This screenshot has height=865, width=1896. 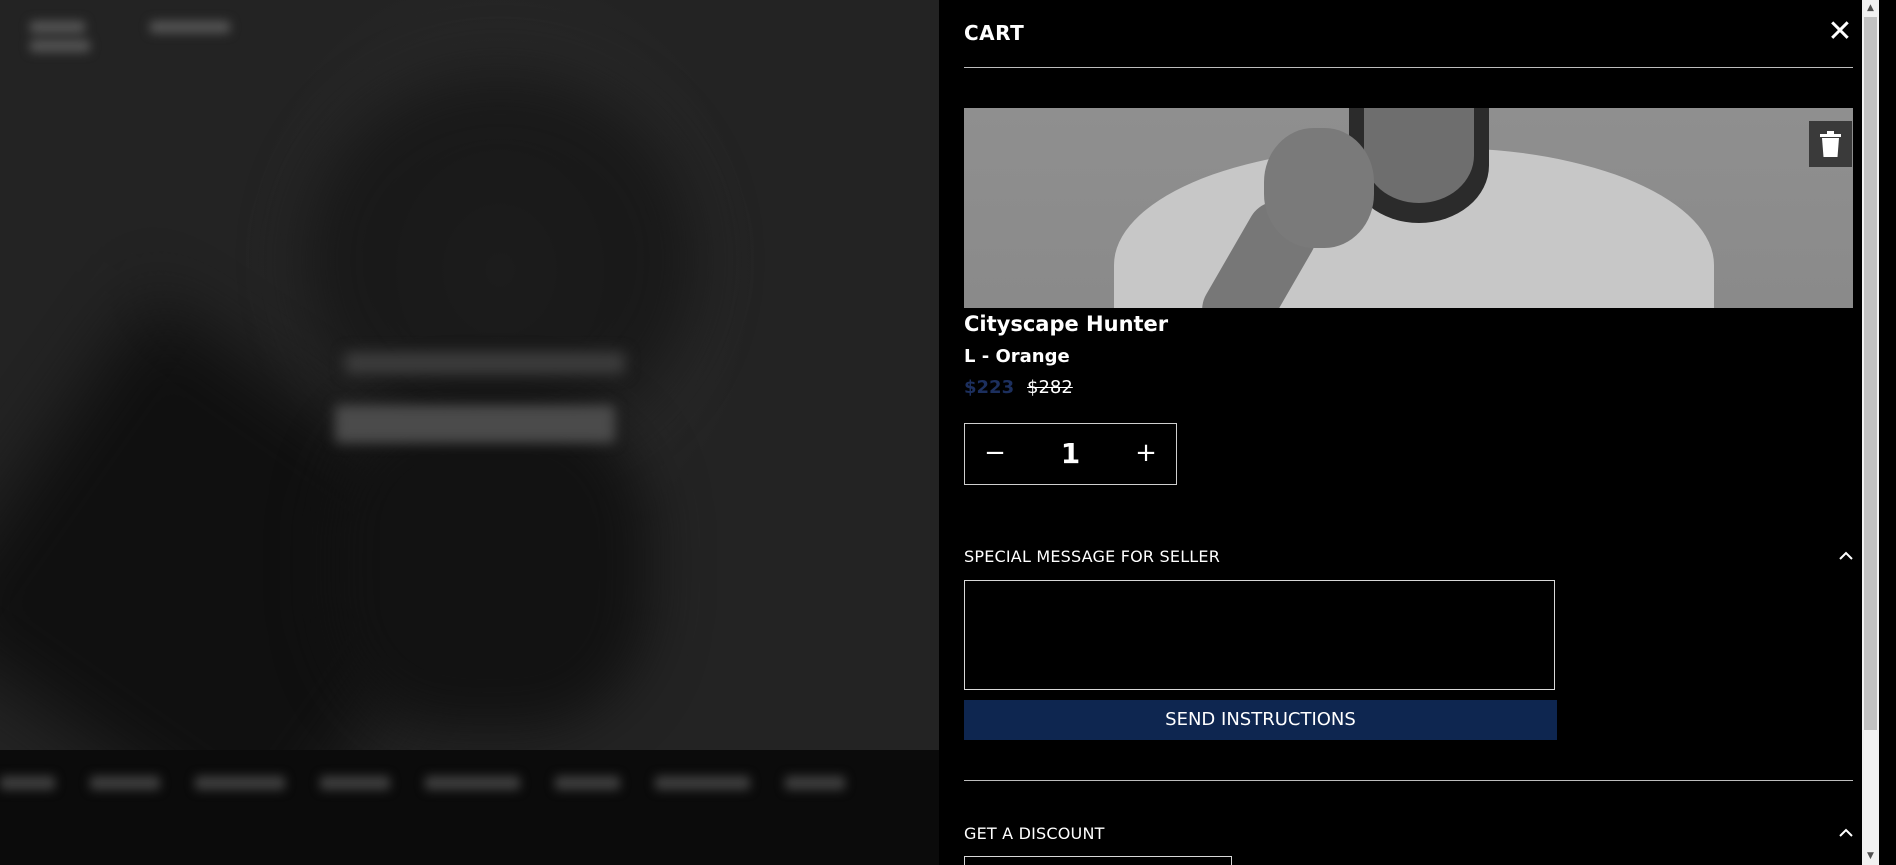 What do you see at coordinates (1034, 833) in the screenshot?
I see `discount-title: GET A DISCOUNT` at bounding box center [1034, 833].